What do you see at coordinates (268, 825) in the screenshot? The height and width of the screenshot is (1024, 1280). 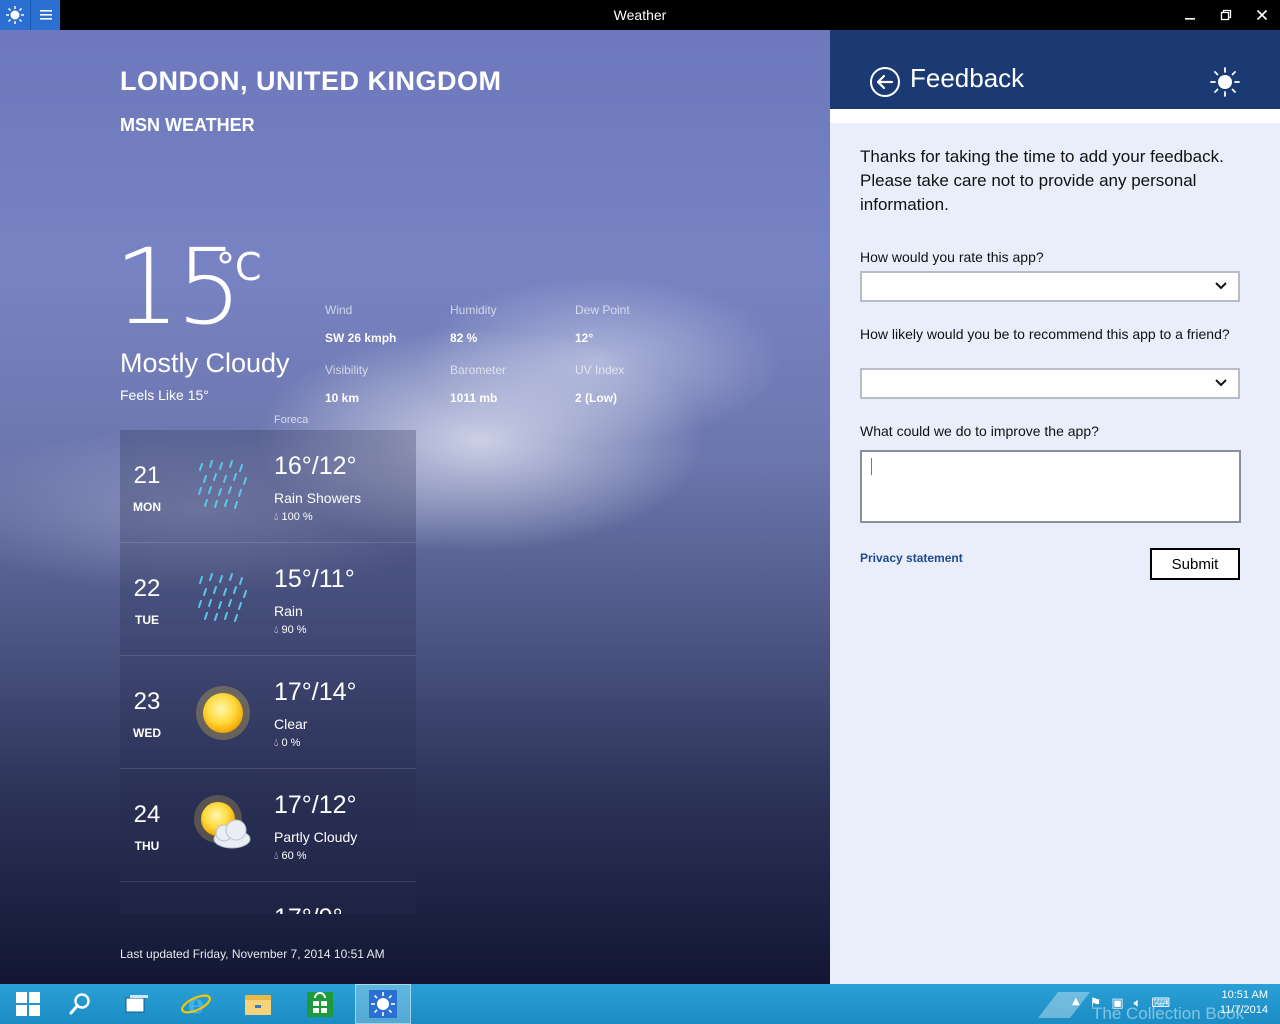 I see `forecast-day: 24 THU 17°/12° Partly Cloudy 💧︎ 60 %` at bounding box center [268, 825].